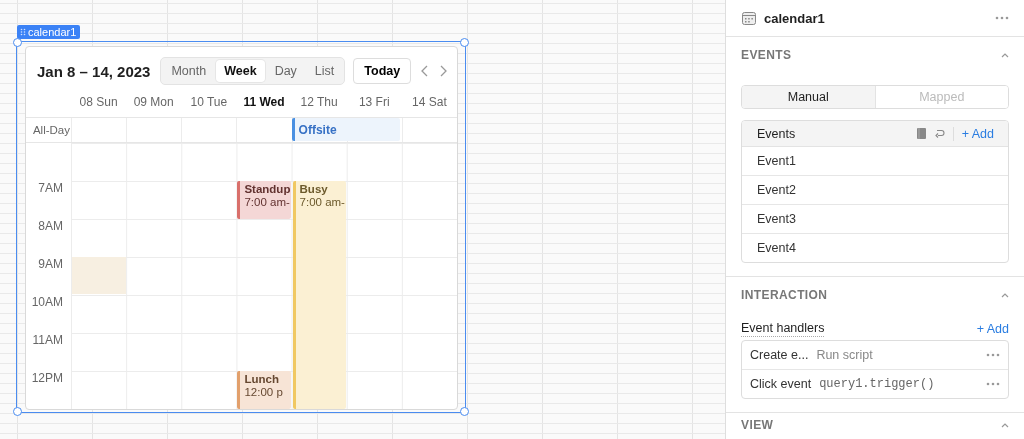  I want to click on day-header: 10 Tue, so click(209, 102).